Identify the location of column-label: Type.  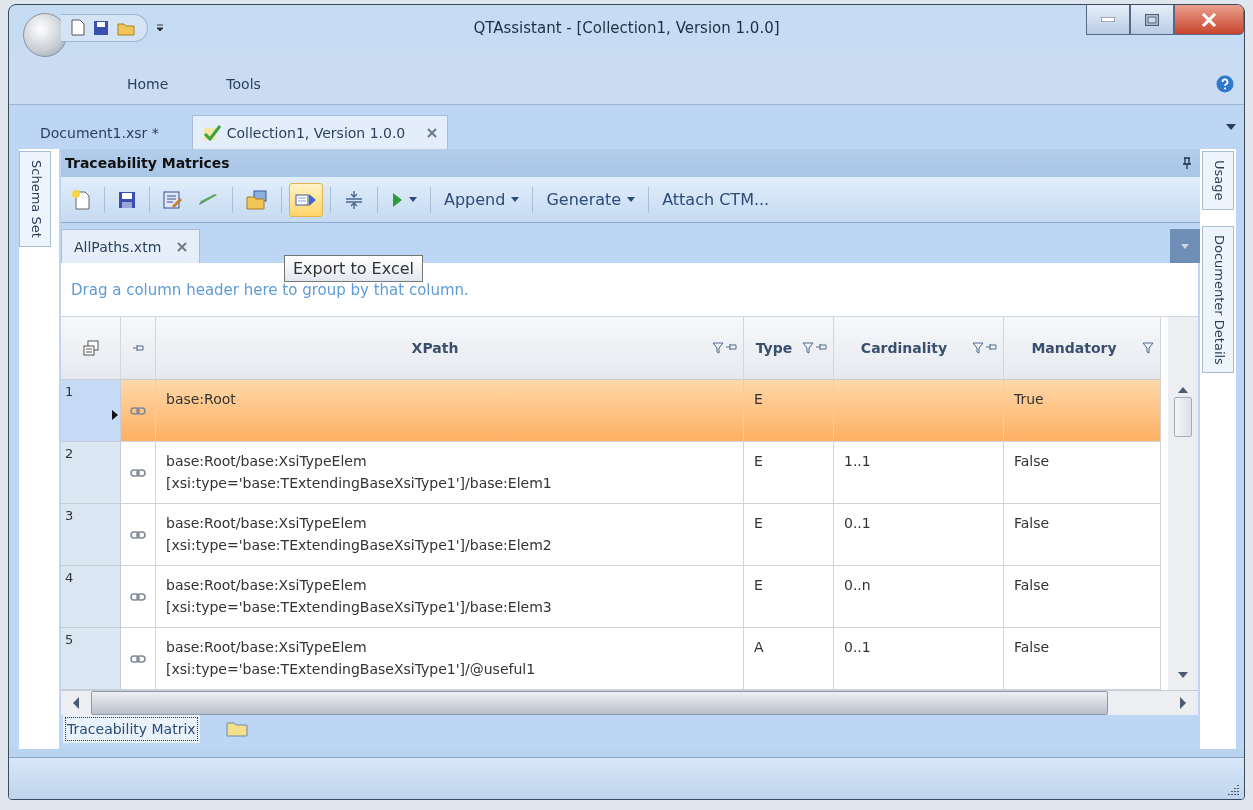
(774, 348).